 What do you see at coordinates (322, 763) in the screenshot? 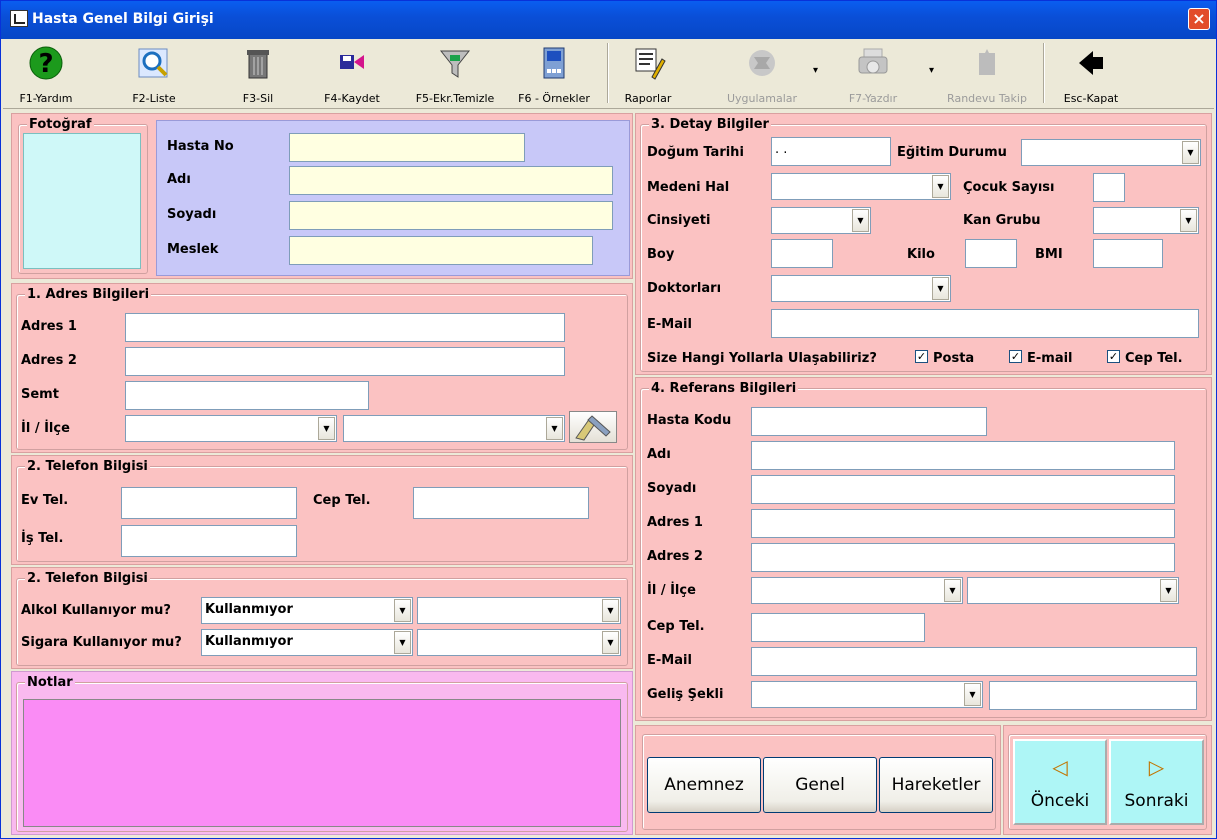
I see `notes-field` at bounding box center [322, 763].